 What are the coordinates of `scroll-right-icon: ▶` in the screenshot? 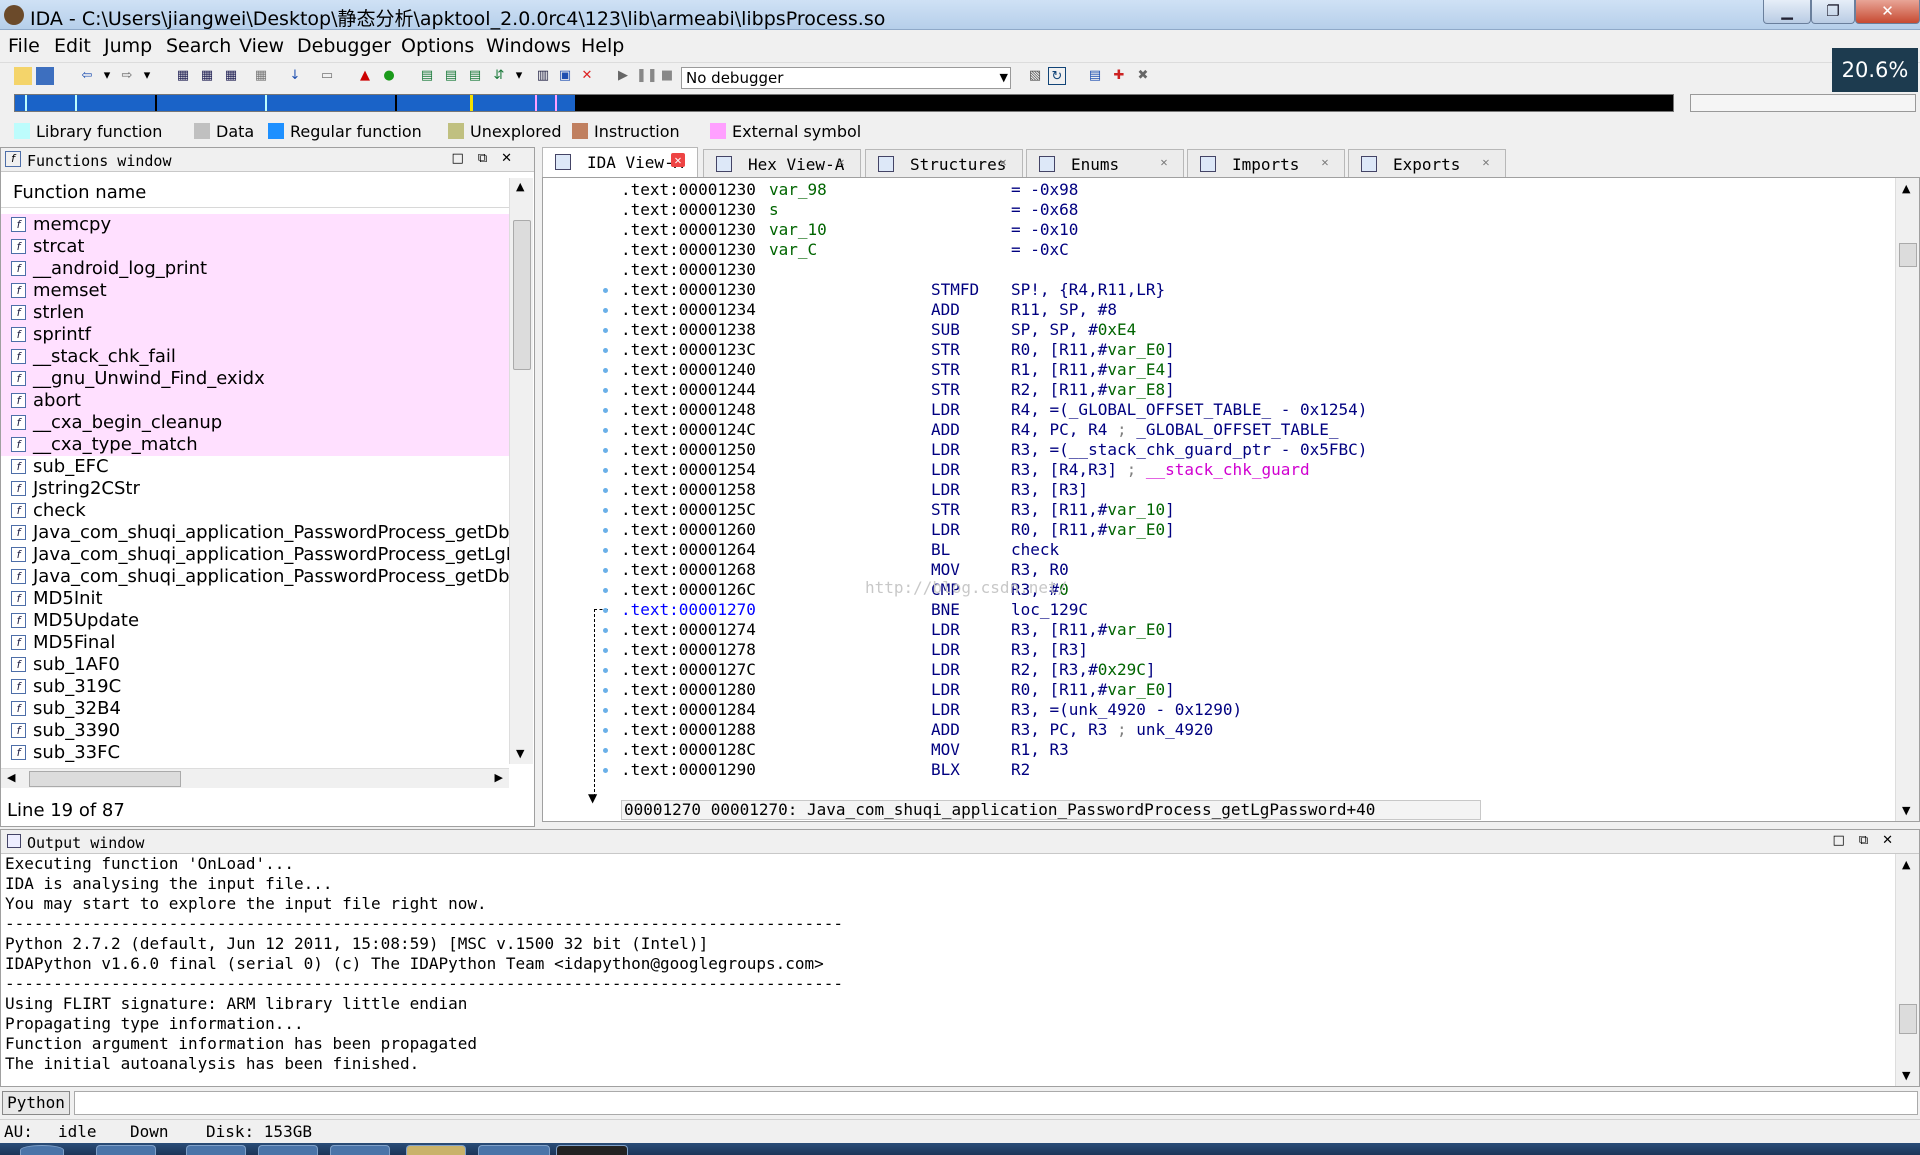 It's located at (499, 777).